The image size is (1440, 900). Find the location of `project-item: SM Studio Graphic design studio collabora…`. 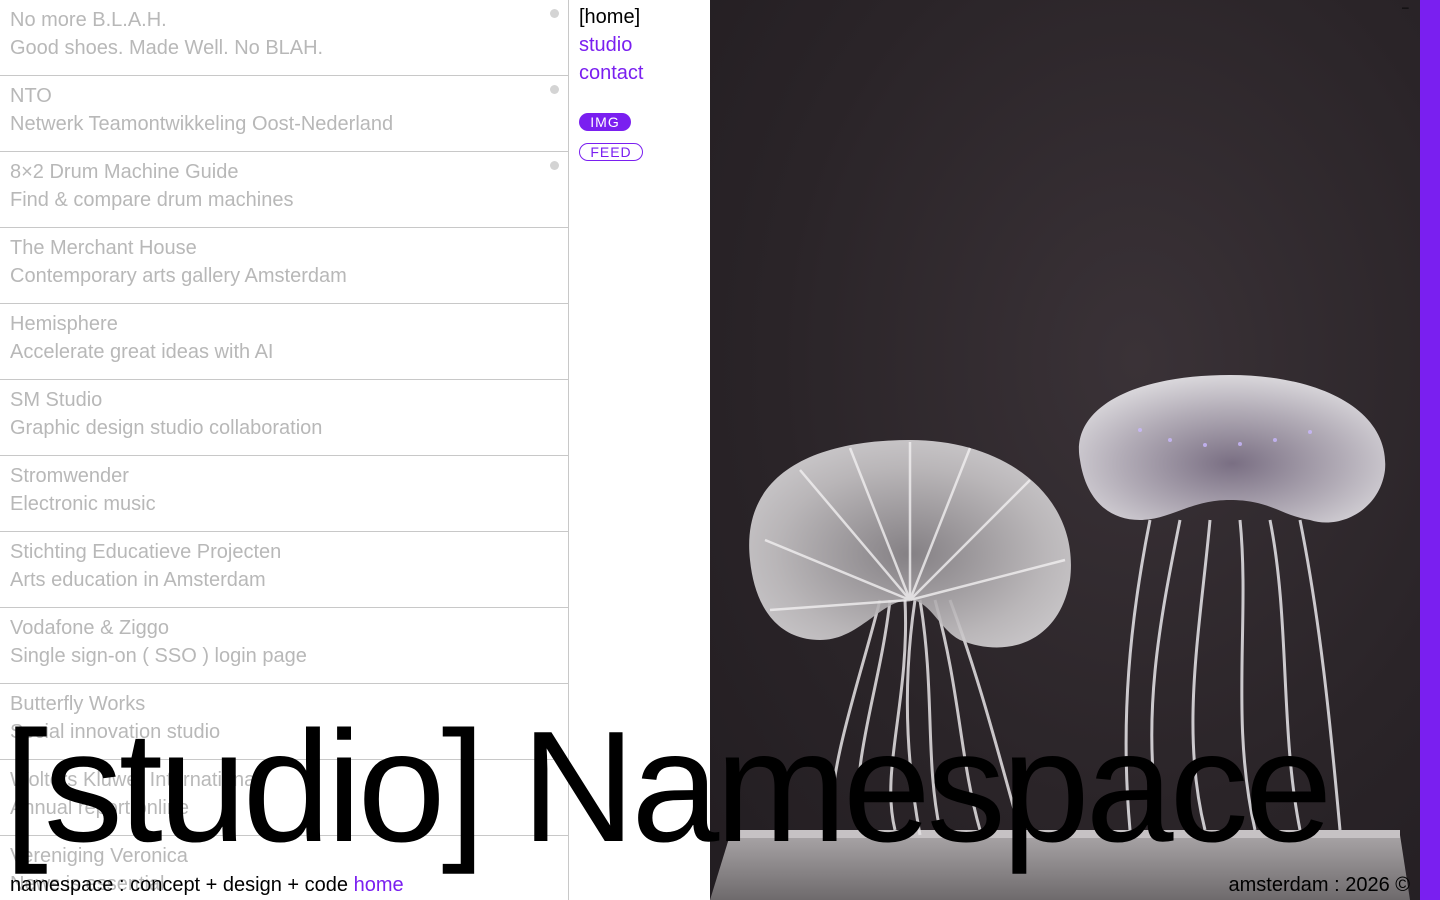

project-item: SM Studio Graphic design studio collabora… is located at coordinates (284, 418).